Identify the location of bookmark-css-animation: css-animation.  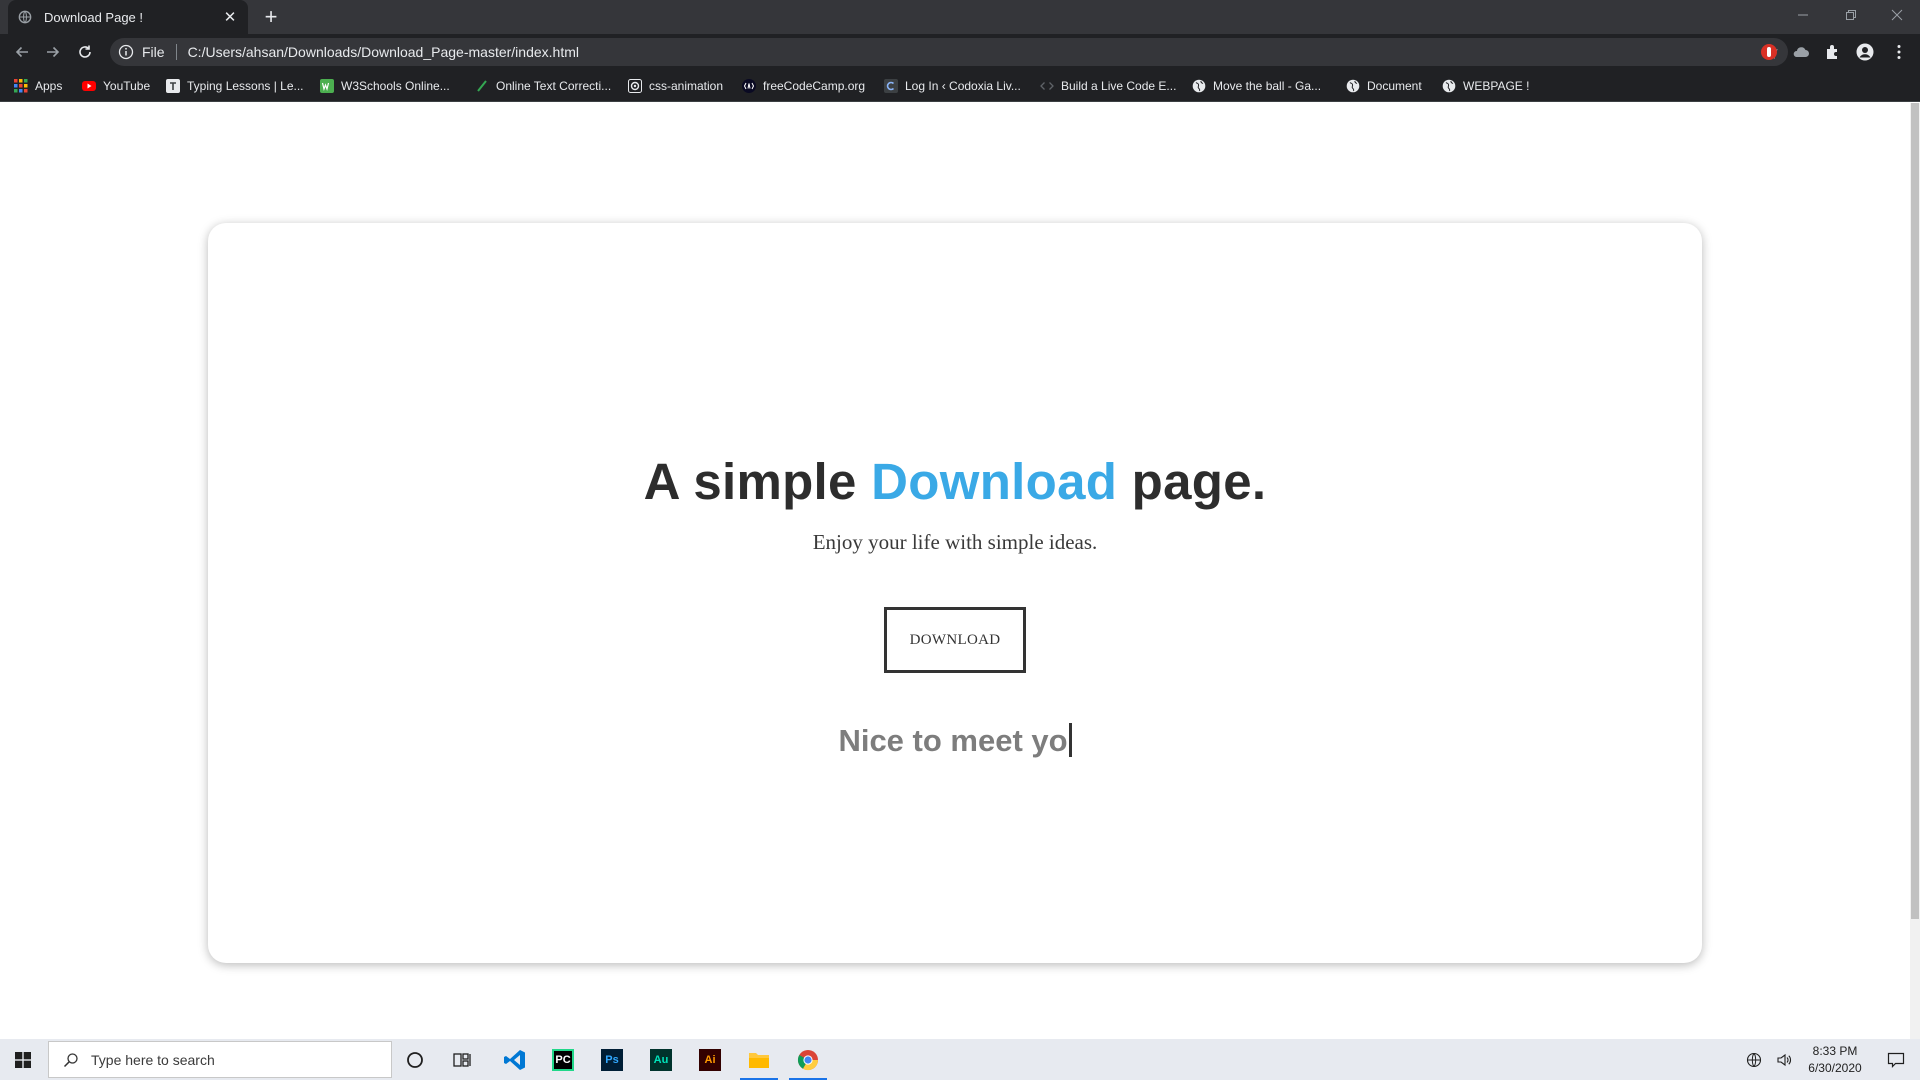
(675, 86).